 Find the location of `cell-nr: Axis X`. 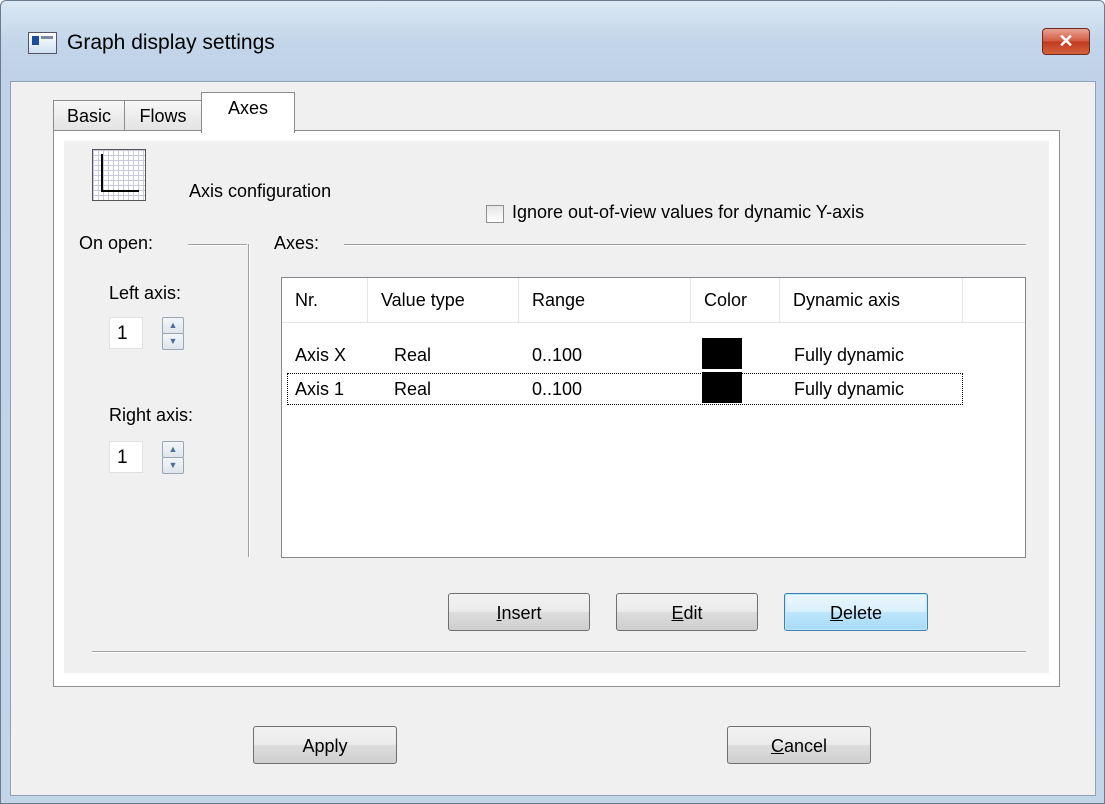

cell-nr: Axis X is located at coordinates (321, 355).